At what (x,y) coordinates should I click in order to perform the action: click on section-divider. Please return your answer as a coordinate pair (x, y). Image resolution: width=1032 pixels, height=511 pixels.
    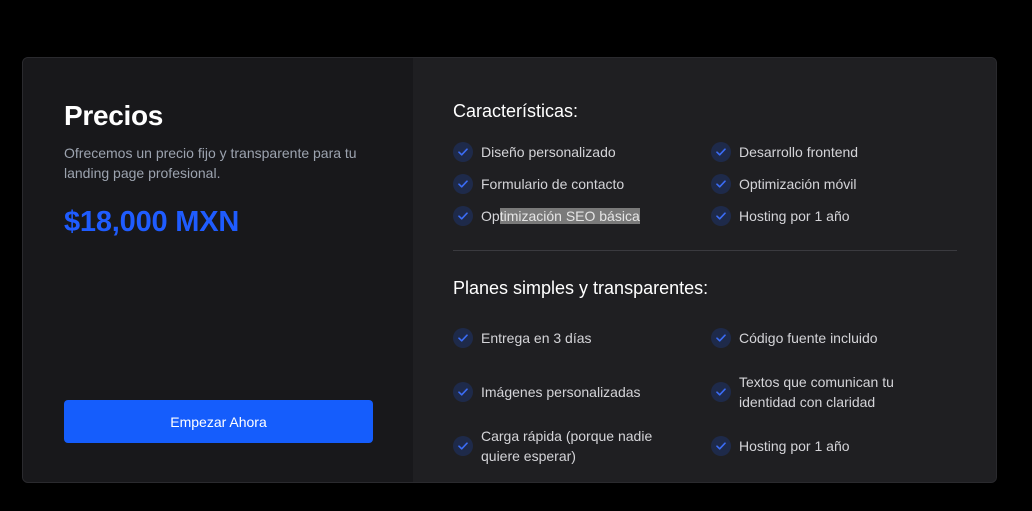
    Looking at the image, I should click on (705, 250).